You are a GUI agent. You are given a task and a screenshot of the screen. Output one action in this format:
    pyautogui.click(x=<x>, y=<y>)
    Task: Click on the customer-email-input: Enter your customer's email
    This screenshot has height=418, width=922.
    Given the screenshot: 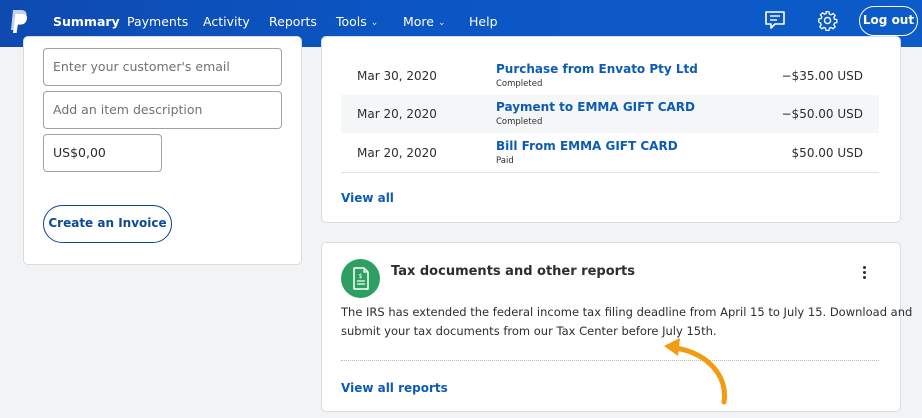 What is the action you would take?
    pyautogui.click(x=162, y=67)
    